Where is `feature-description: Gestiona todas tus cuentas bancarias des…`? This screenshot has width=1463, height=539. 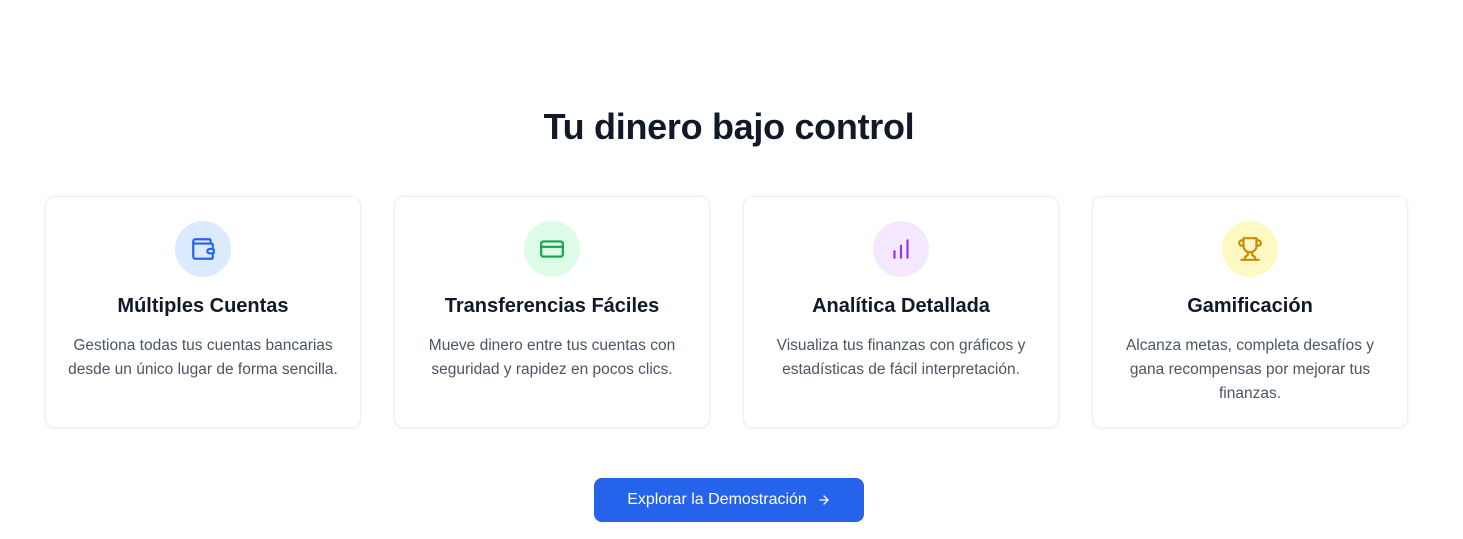
feature-description: Gestiona todas tus cuentas bancarias des… is located at coordinates (203, 357).